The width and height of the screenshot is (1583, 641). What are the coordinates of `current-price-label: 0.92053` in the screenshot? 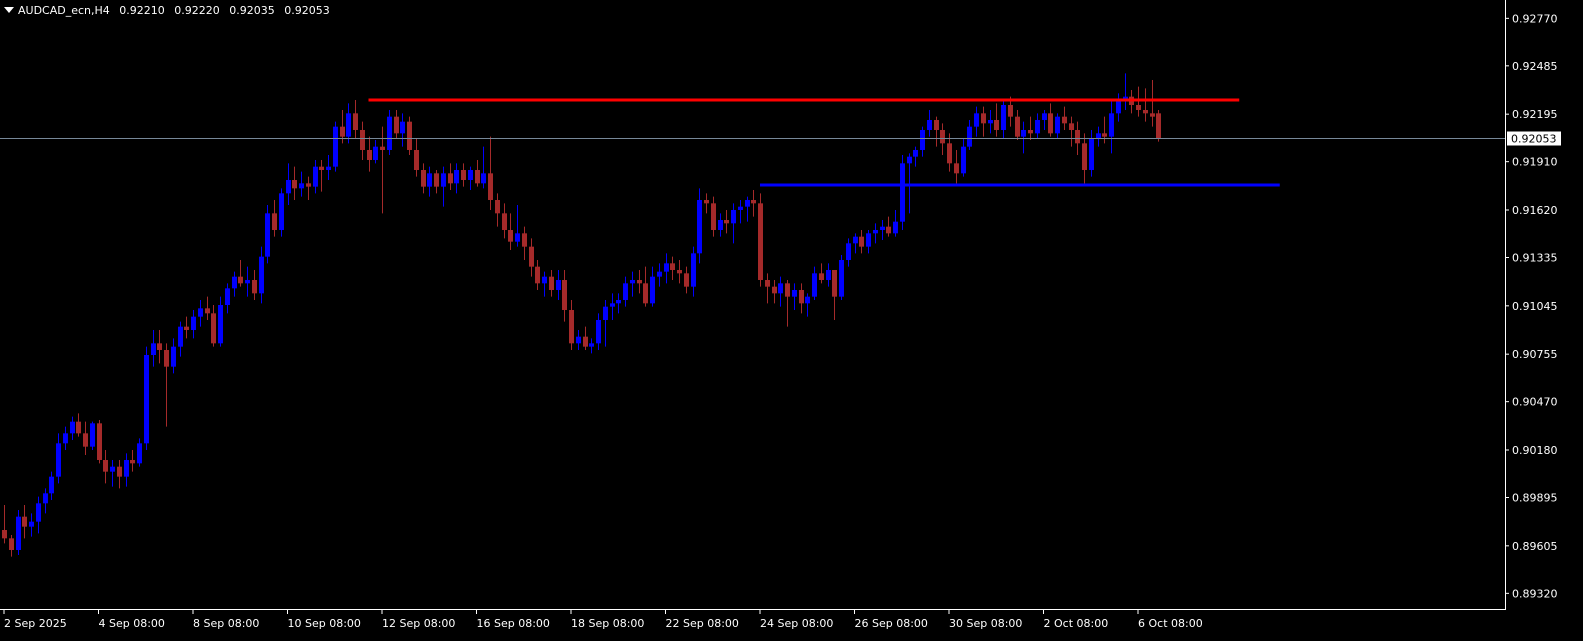 It's located at (1534, 139).